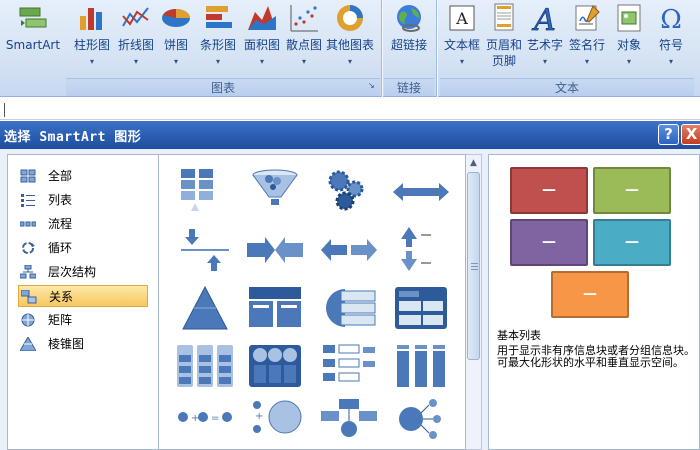 This screenshot has height=450, width=700. What do you see at coordinates (632, 190) in the screenshot?
I see `preview-box-2: —` at bounding box center [632, 190].